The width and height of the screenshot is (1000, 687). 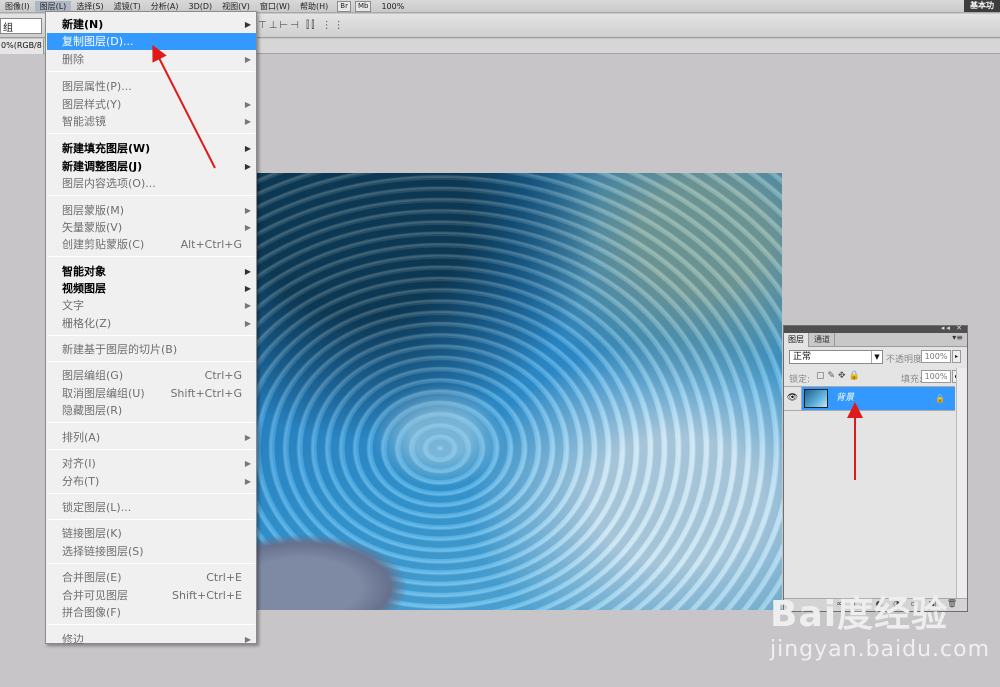 What do you see at coordinates (93, 375) in the screenshot?
I see `menu-item-label: 图层编组(G)` at bounding box center [93, 375].